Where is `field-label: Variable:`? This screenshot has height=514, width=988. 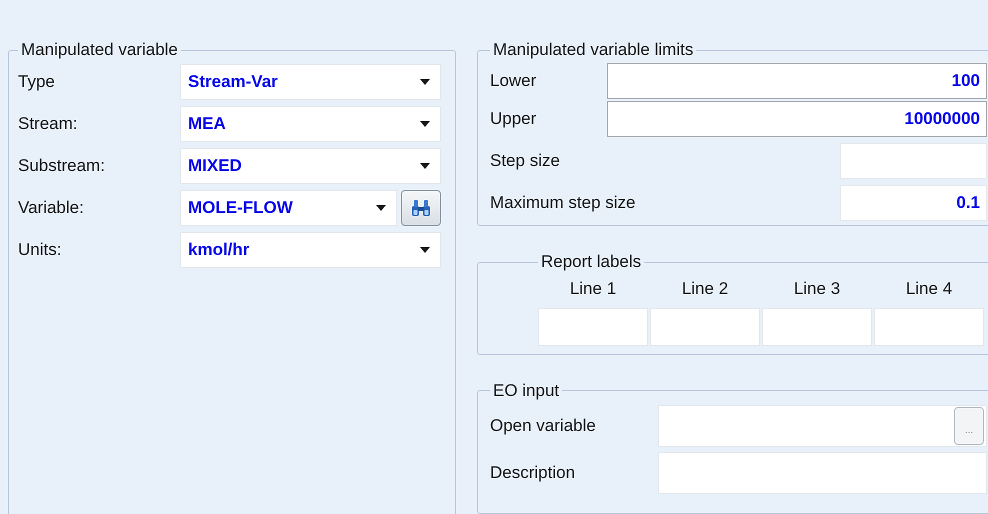 field-label: Variable: is located at coordinates (51, 208).